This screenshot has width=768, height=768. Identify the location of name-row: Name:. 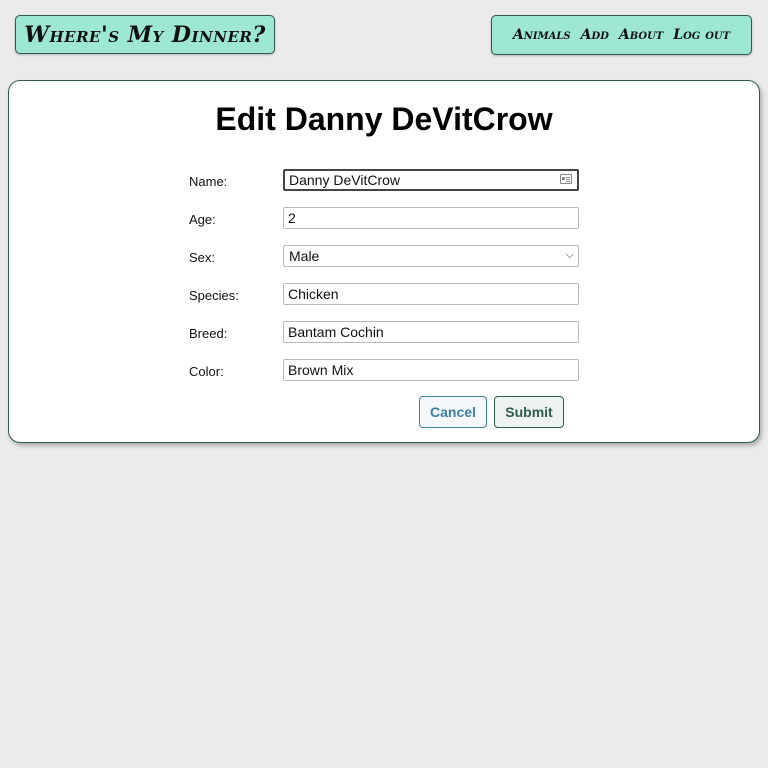
(384, 180).